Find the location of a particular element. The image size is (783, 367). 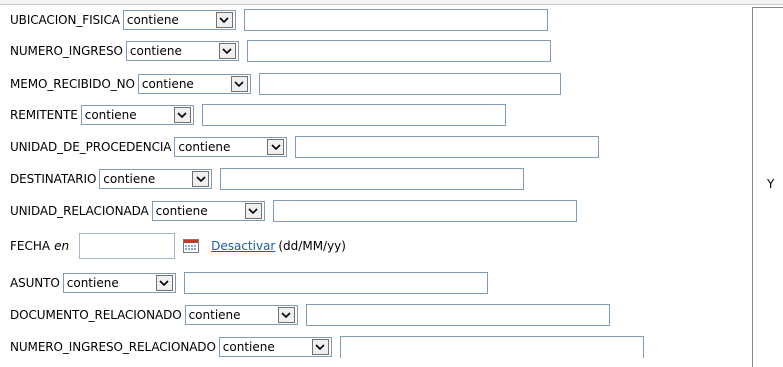

field-label: ASUNTO is located at coordinates (35, 283).